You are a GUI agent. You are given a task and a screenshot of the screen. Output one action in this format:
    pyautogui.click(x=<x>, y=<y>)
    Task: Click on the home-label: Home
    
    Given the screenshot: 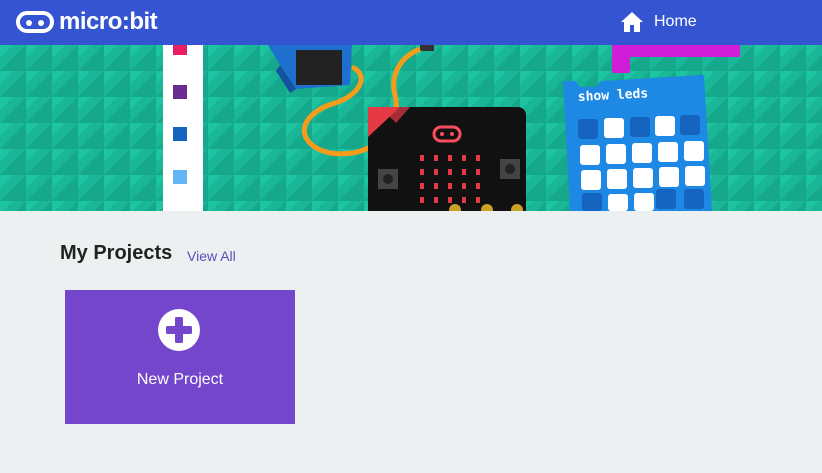 What is the action you would take?
    pyautogui.click(x=675, y=21)
    